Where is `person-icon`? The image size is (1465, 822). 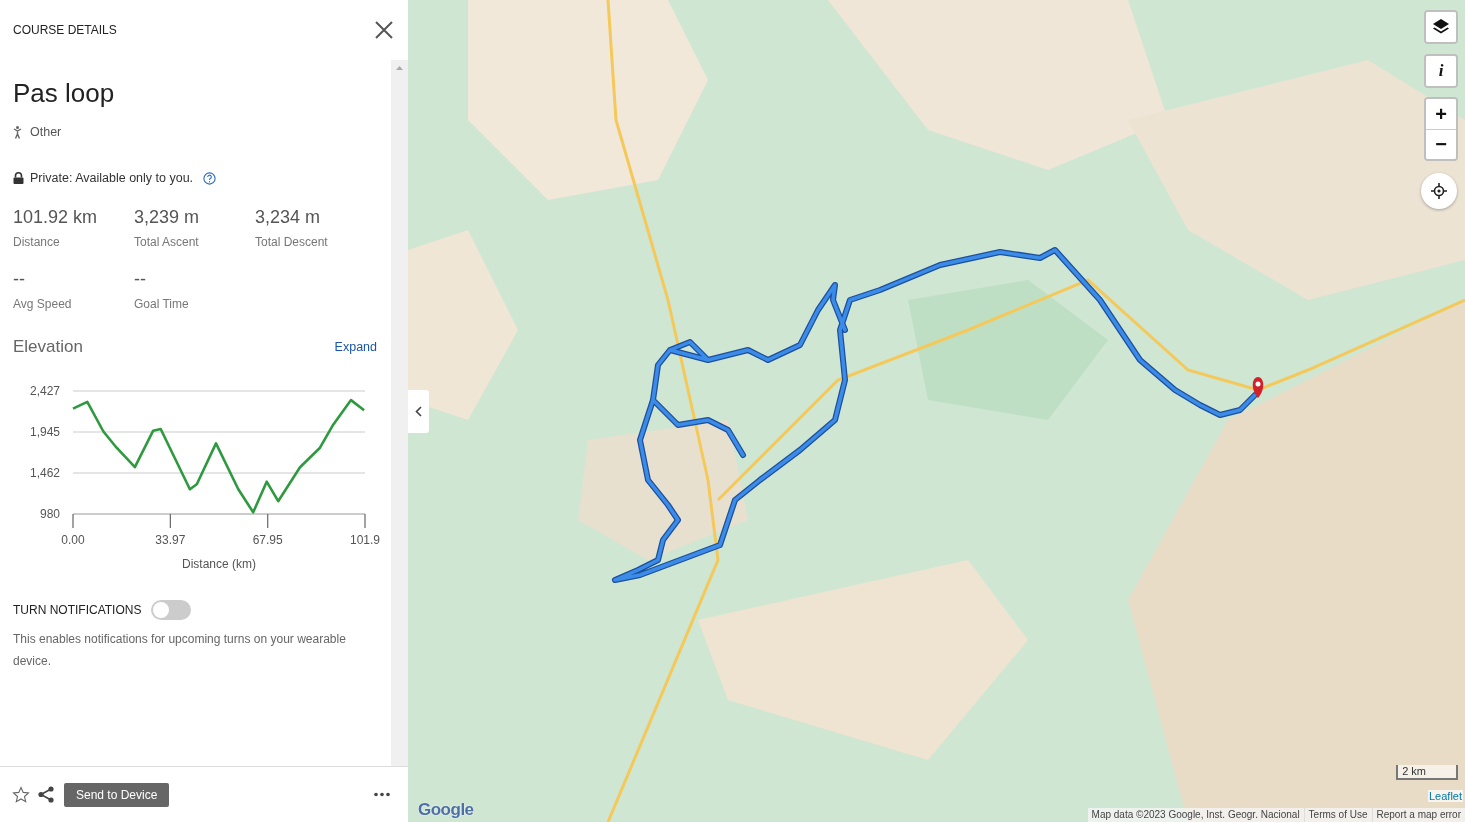 person-icon is located at coordinates (17, 132).